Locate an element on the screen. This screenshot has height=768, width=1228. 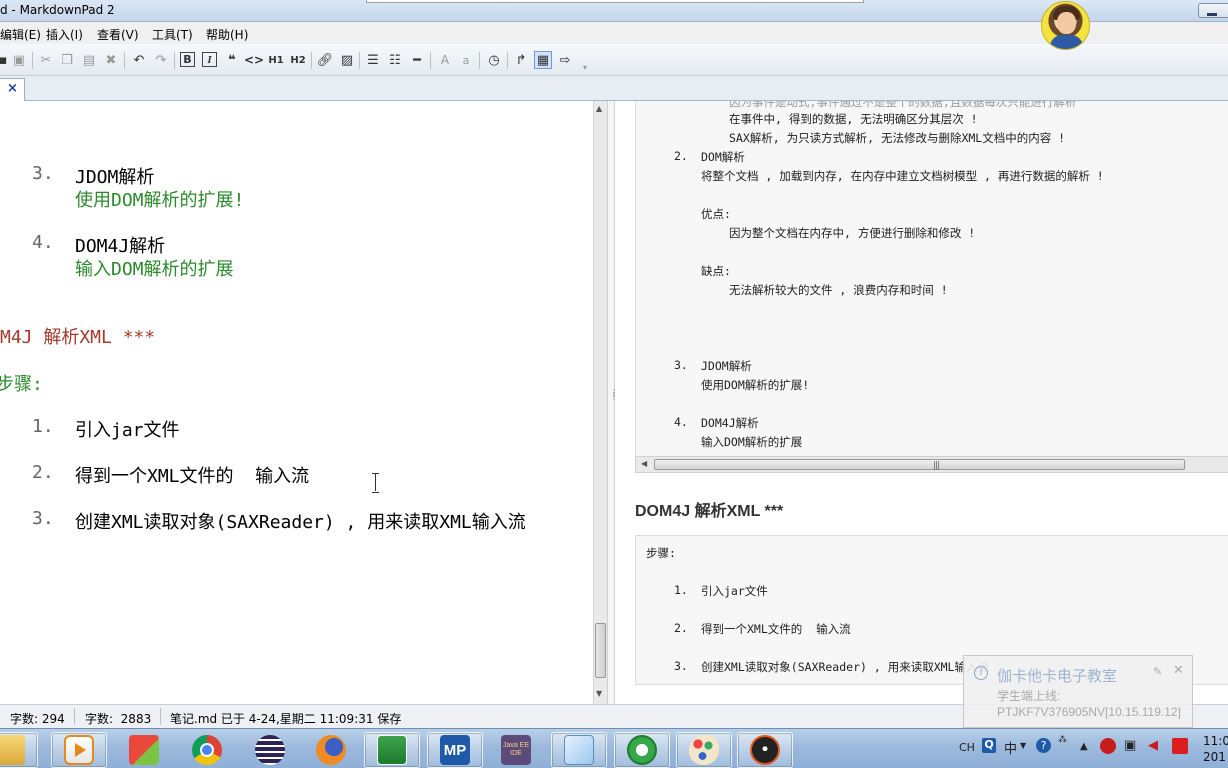
scroll-up-icon: ▲ is located at coordinates (599, 108).